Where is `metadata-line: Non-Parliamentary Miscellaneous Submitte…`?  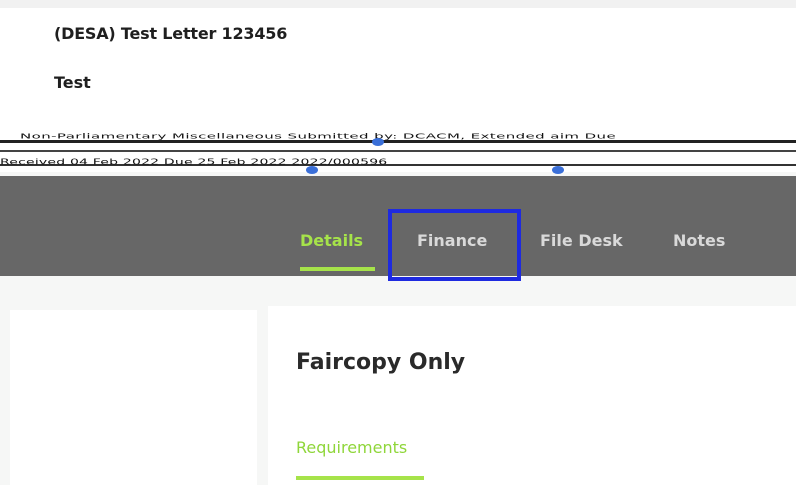 metadata-line: Non-Parliamentary Miscellaneous Submitte… is located at coordinates (318, 136).